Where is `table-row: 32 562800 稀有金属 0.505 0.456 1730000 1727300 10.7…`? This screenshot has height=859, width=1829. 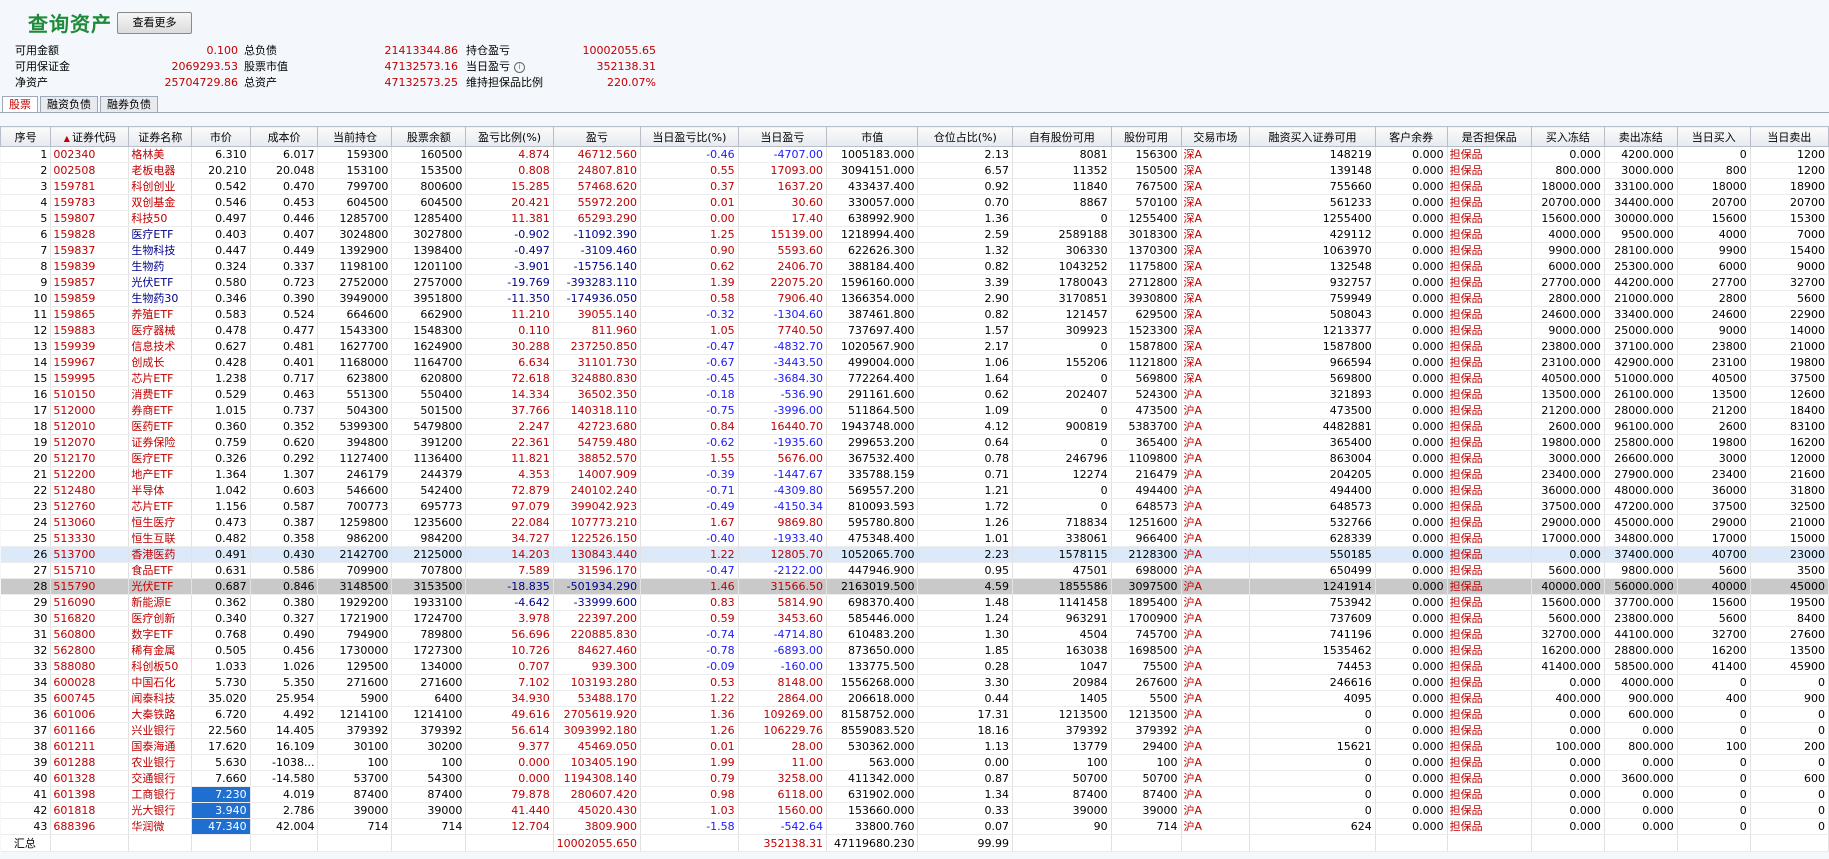 table-row: 32 562800 稀有金属 0.505 0.456 1730000 1727300 10.7… is located at coordinates (914, 650).